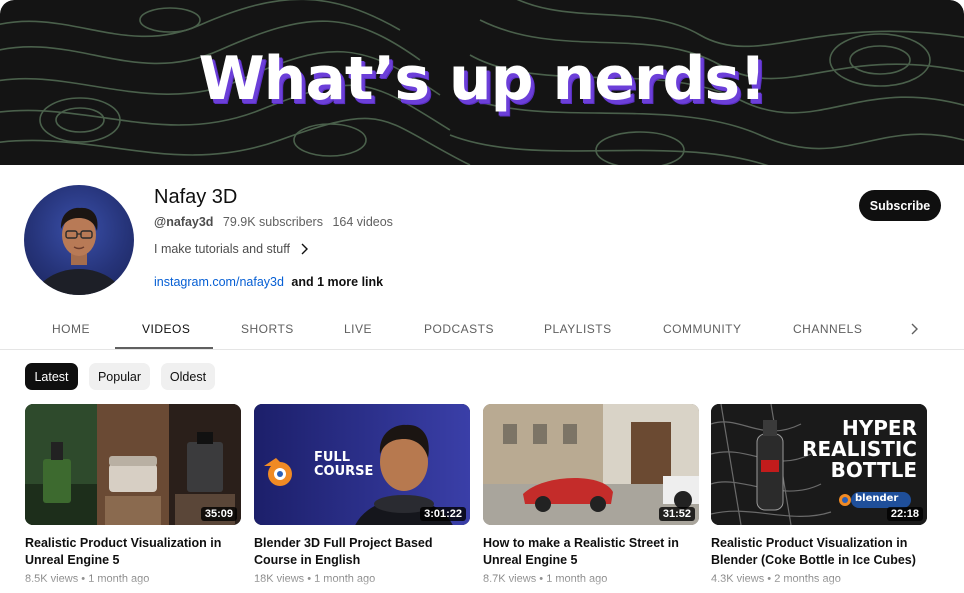 This screenshot has width=964, height=593. I want to click on tab-videos: VIDEOS, so click(166, 329).